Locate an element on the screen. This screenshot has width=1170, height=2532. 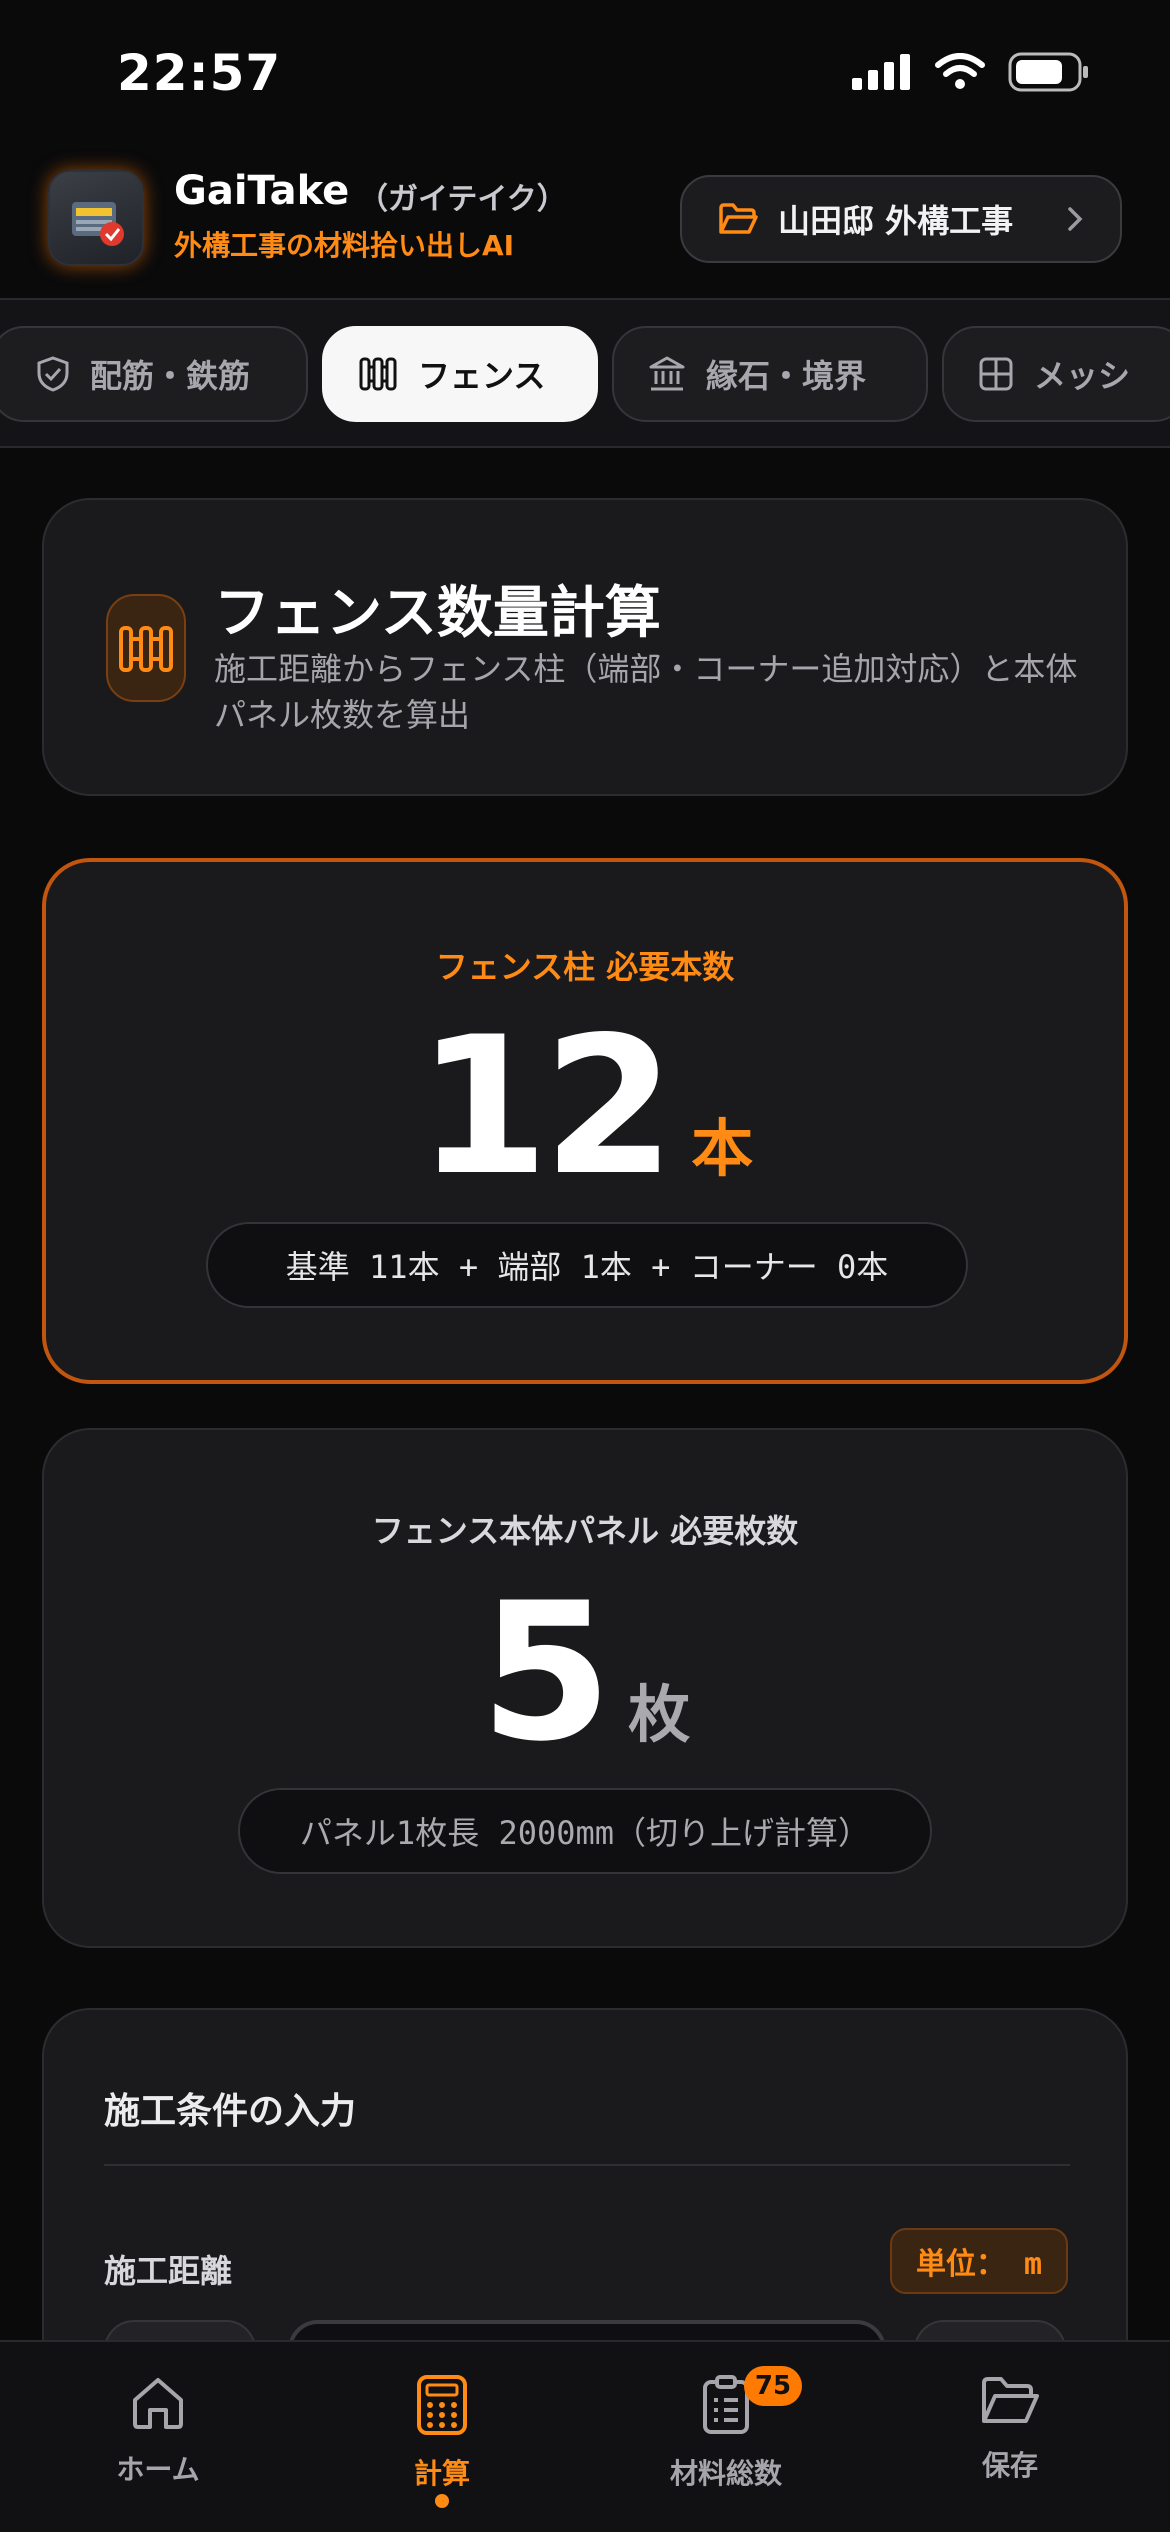
signal-icon is located at coordinates (881, 72).